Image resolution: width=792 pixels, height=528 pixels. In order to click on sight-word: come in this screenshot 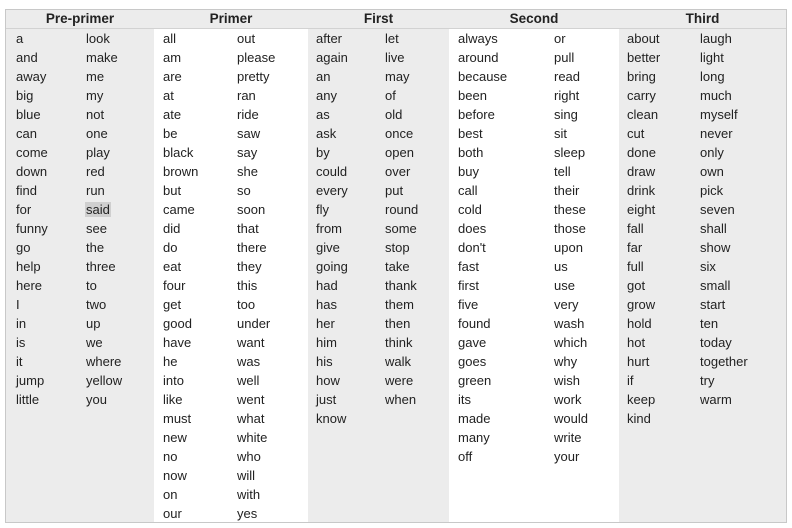, I will do `click(32, 152)`.